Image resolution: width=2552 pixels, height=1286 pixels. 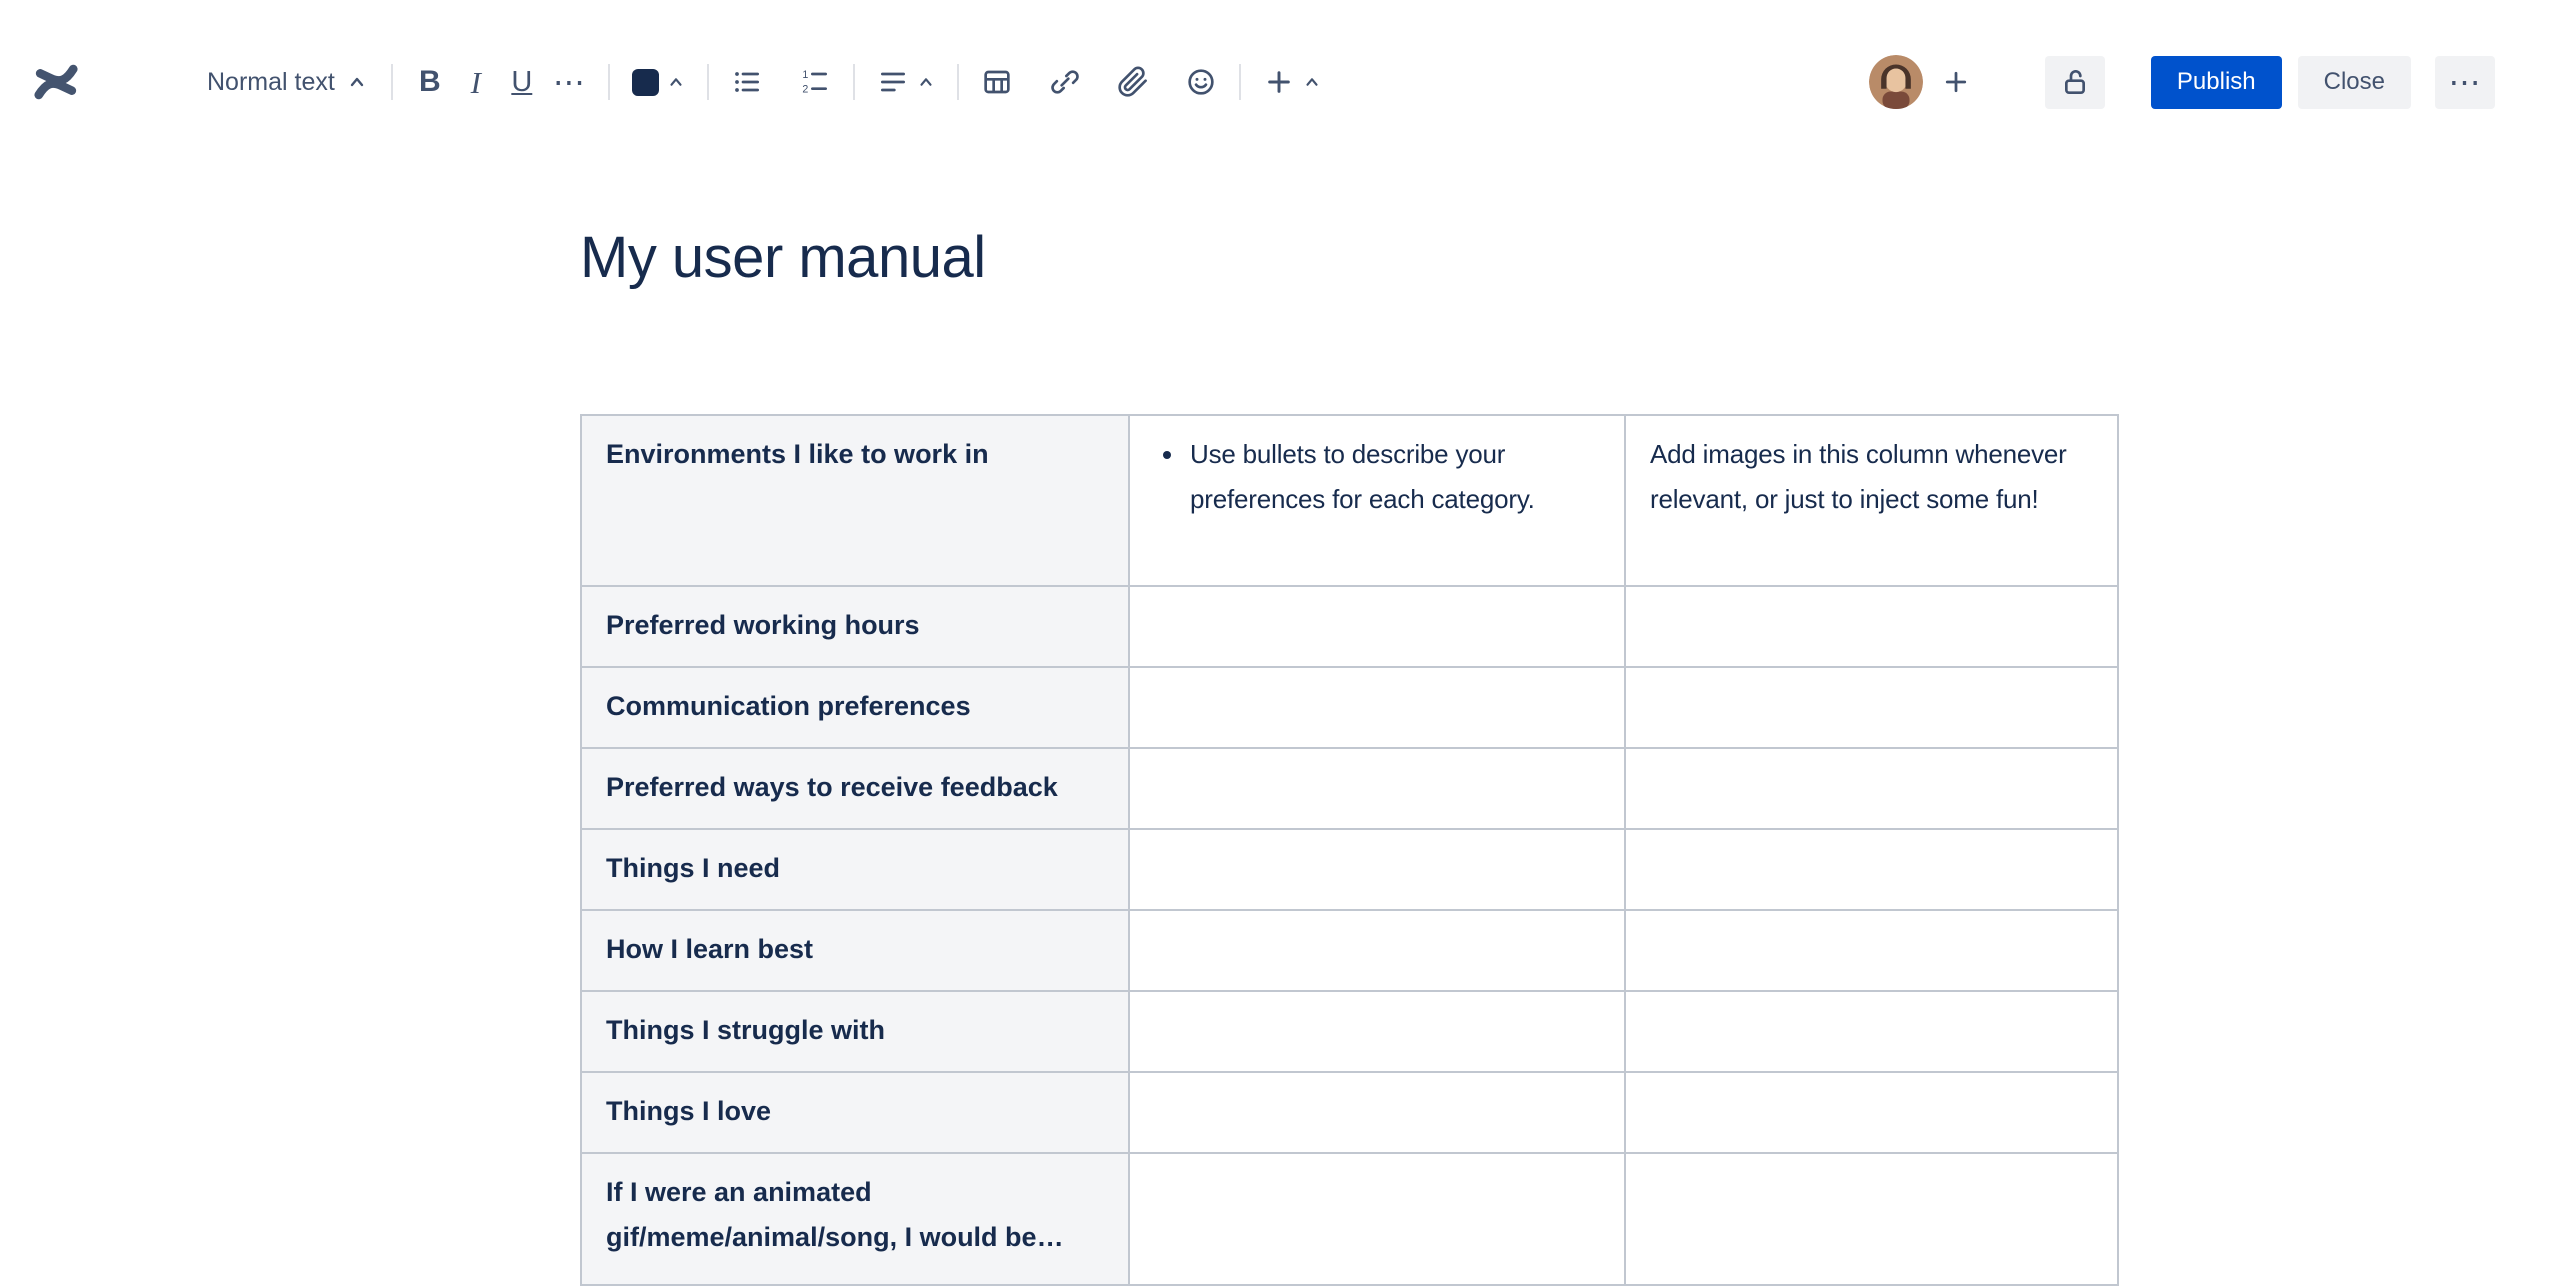 I want to click on emoji-button, so click(x=1201, y=82).